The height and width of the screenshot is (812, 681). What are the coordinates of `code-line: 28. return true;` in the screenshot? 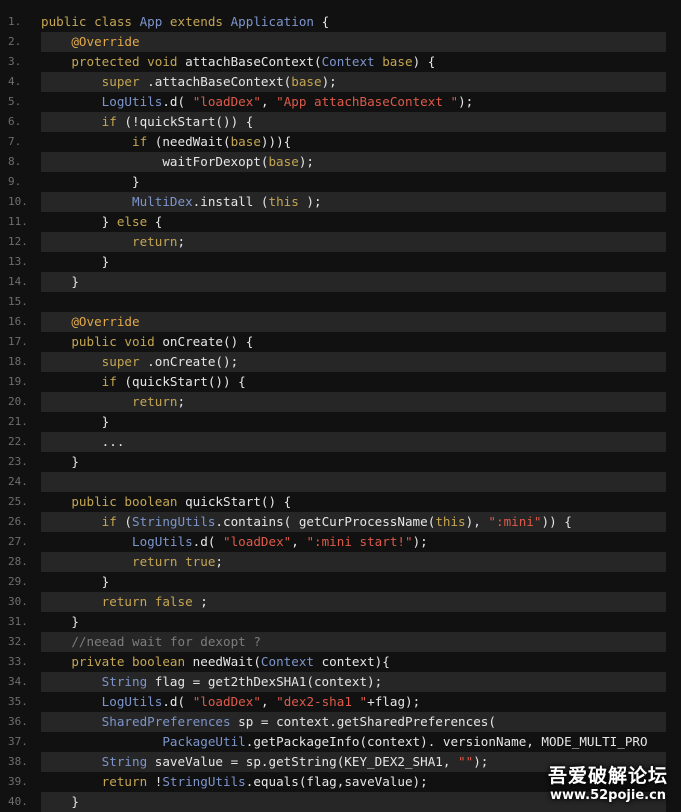 It's located at (340, 562).